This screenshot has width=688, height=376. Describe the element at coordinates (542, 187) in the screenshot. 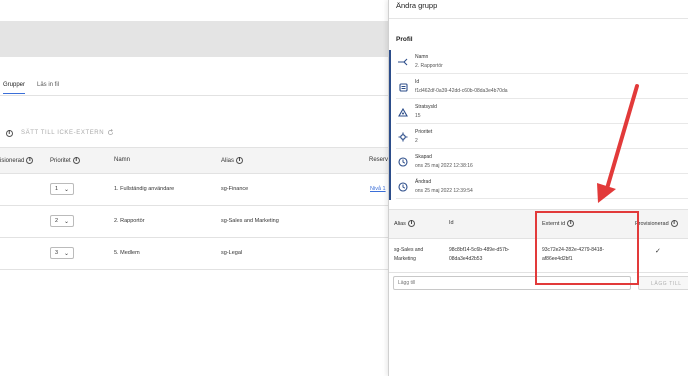

I see `property-modified: Ändrad ons 25 maj 2022 12:39:54` at that location.